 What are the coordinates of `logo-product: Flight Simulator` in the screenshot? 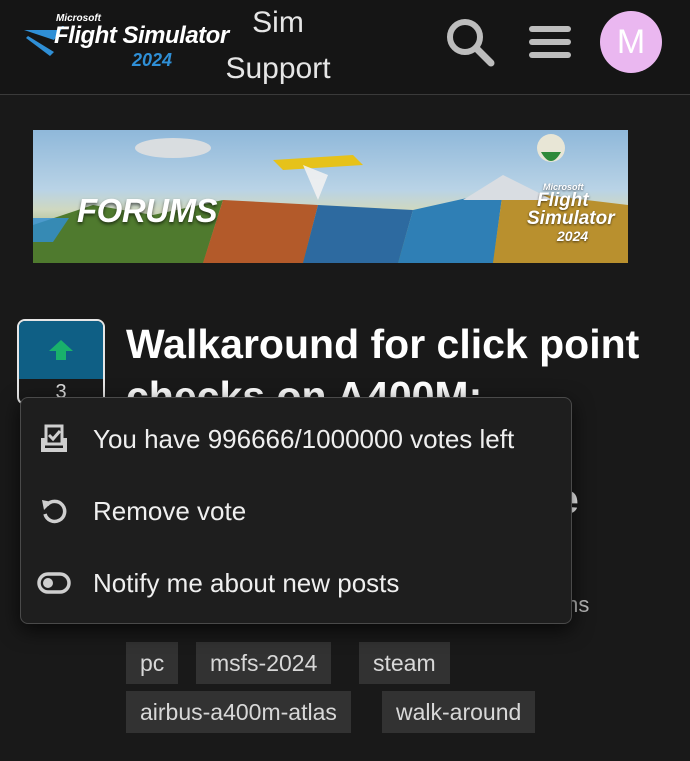 It's located at (141, 35).